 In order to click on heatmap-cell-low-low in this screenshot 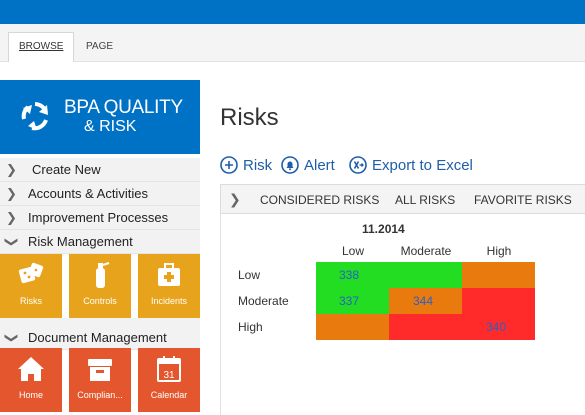, I will do `click(389, 275)`.